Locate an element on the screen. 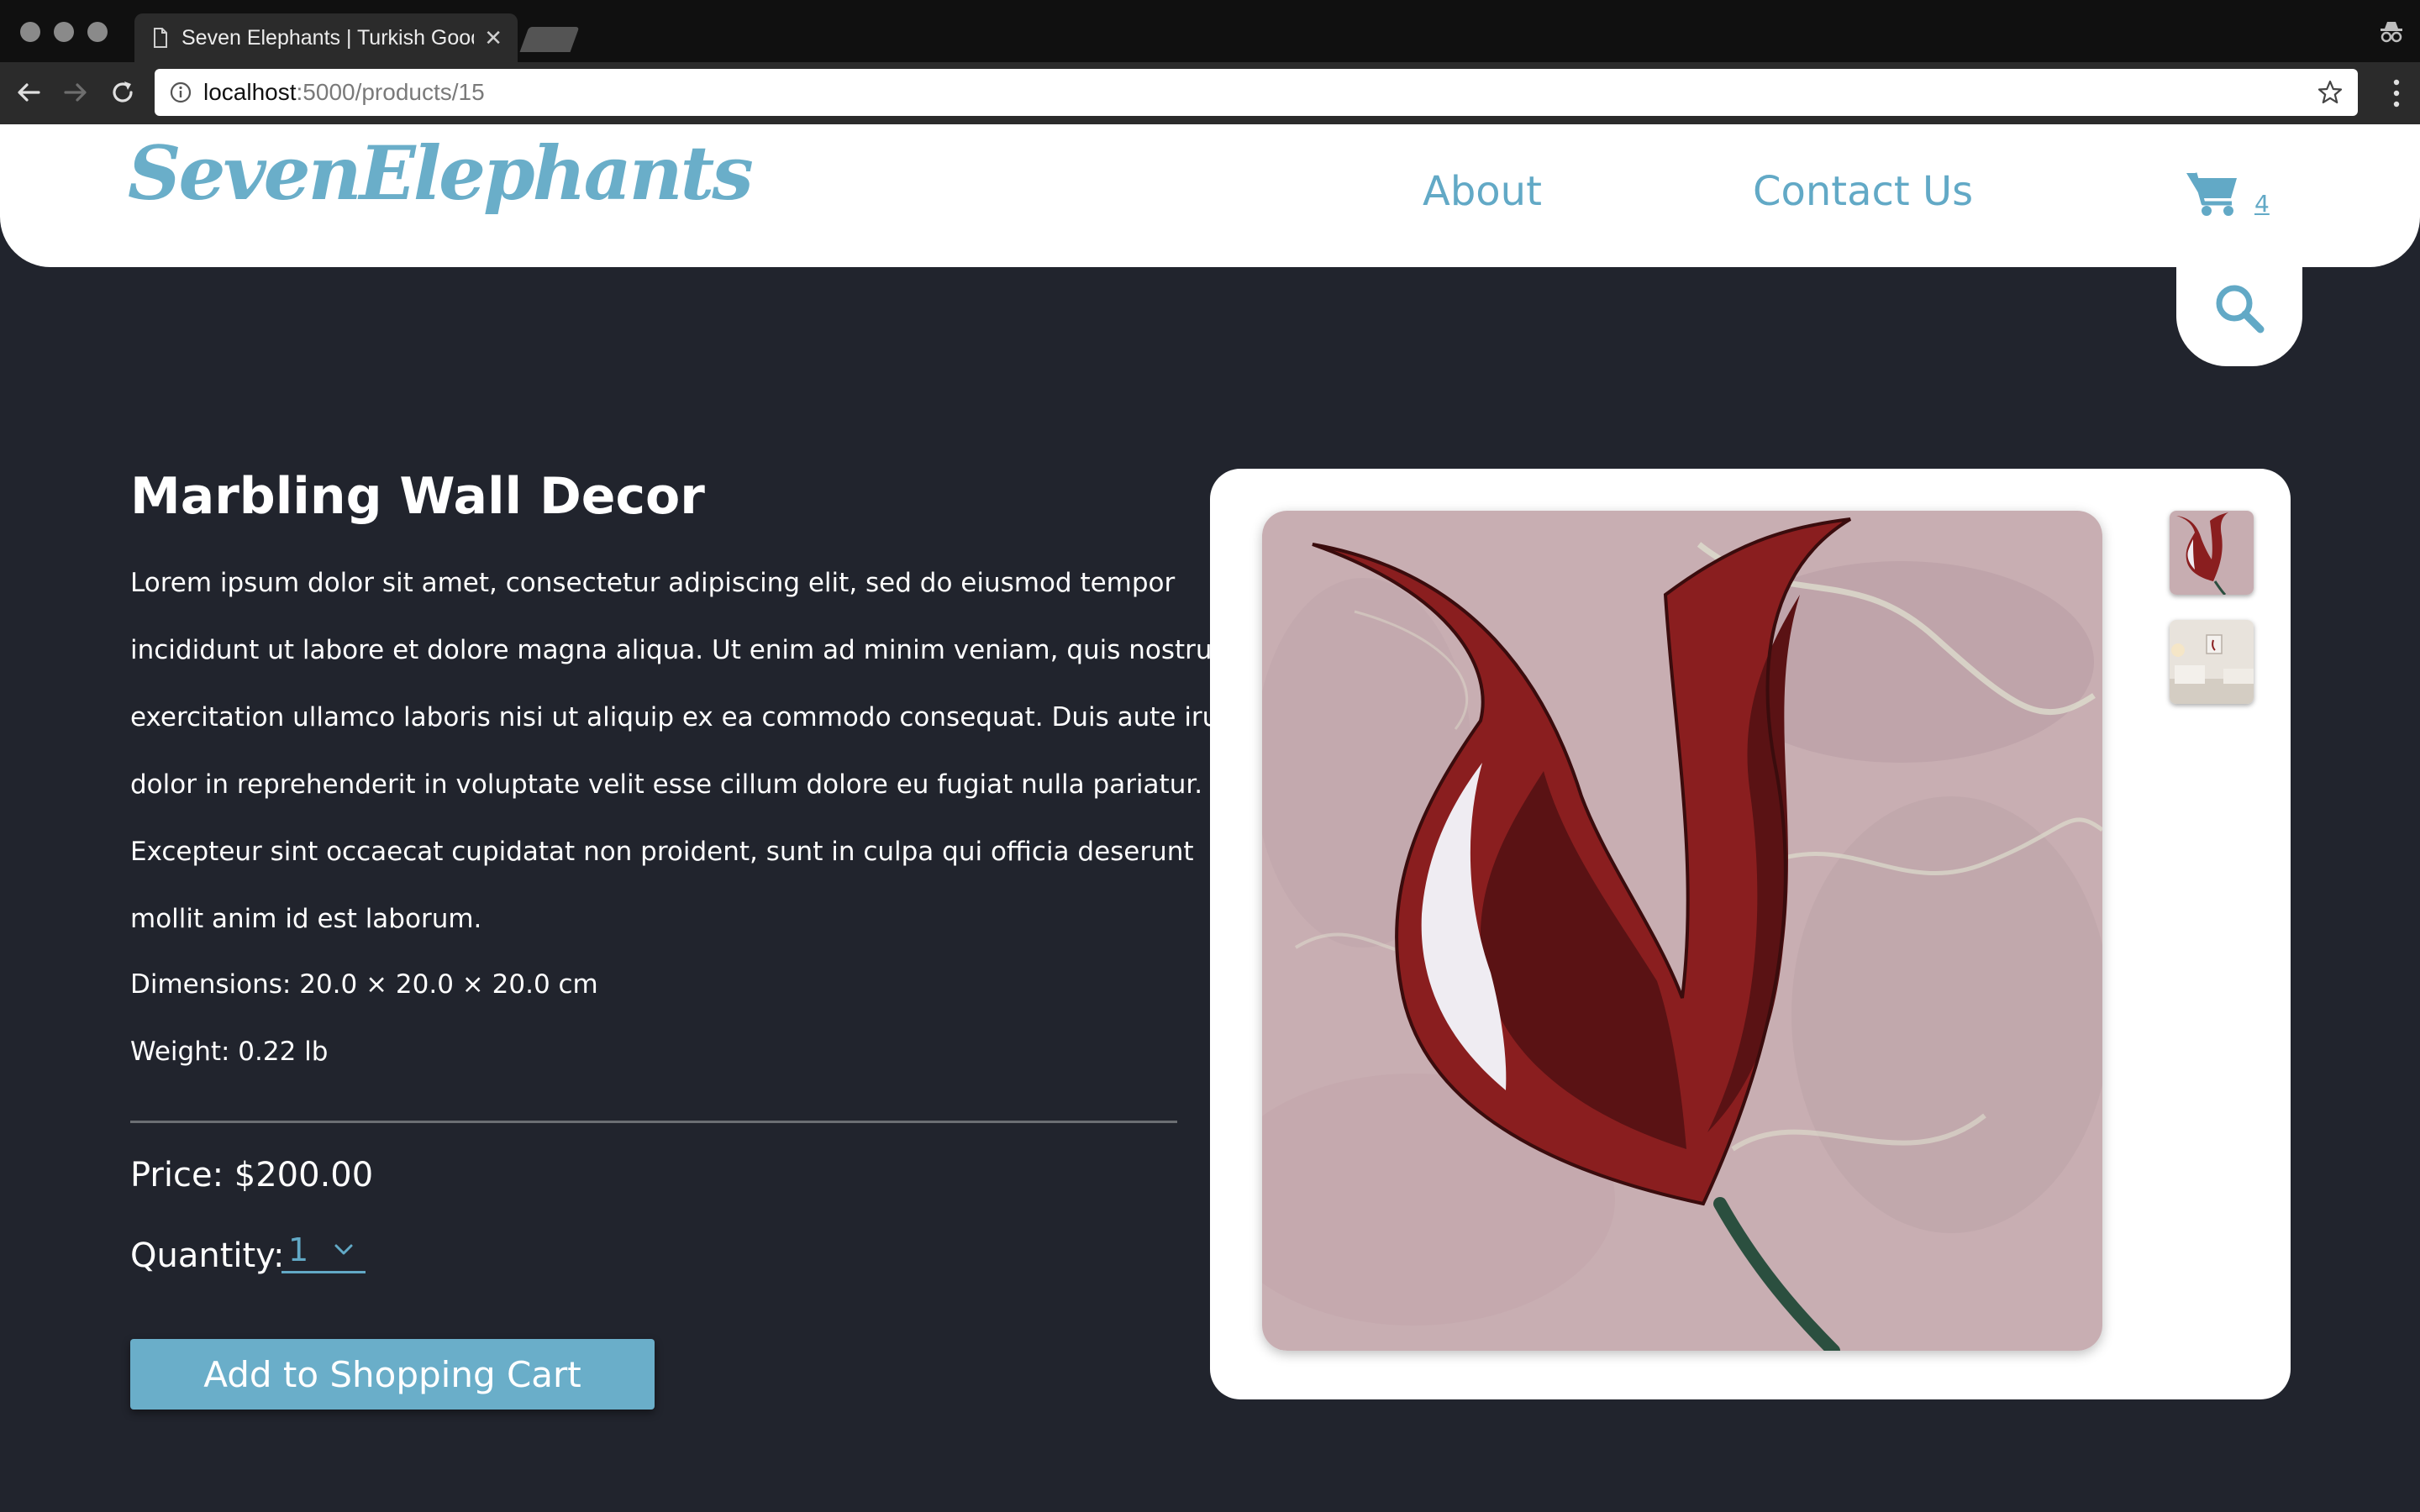 This screenshot has width=2420, height=1512. cart-count: 4 is located at coordinates (2262, 204).